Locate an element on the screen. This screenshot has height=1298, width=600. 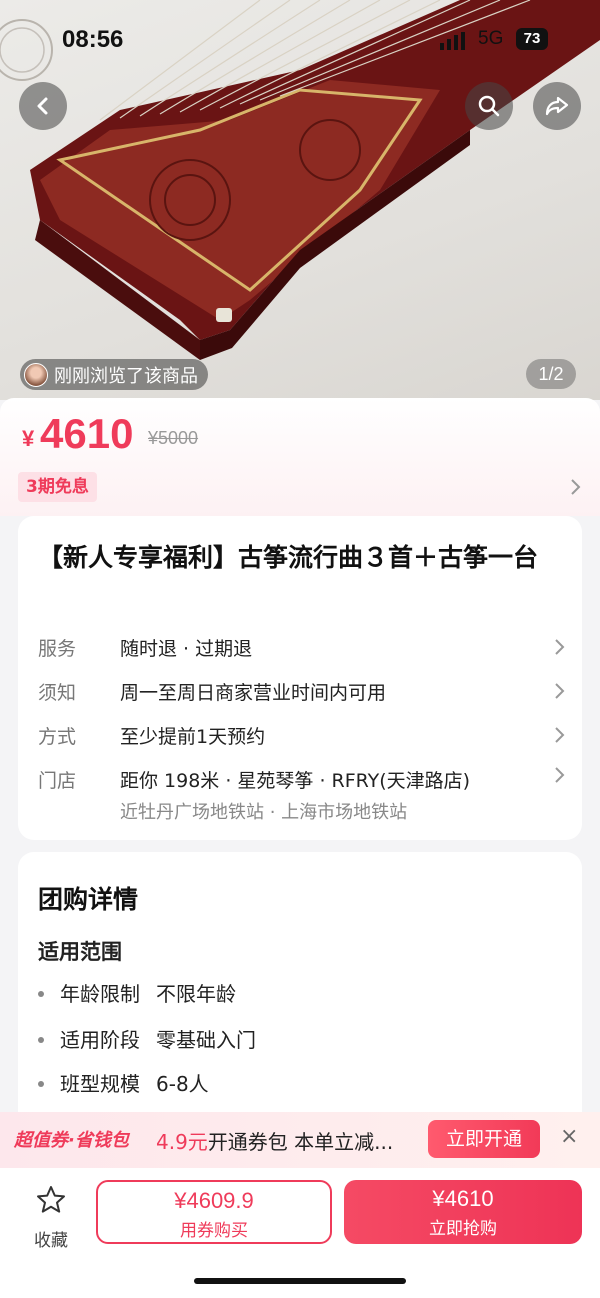
search-button is located at coordinates (489, 106).